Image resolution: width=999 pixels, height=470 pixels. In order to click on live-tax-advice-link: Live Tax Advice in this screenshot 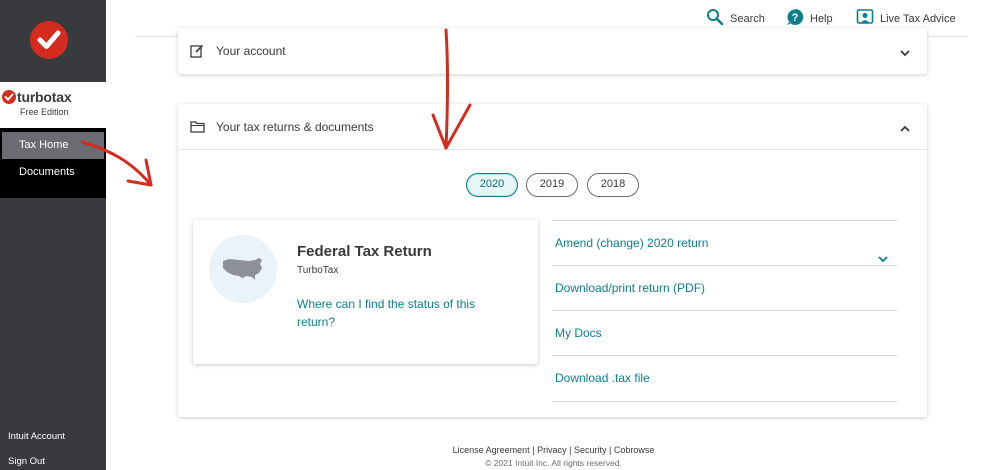, I will do `click(906, 18)`.